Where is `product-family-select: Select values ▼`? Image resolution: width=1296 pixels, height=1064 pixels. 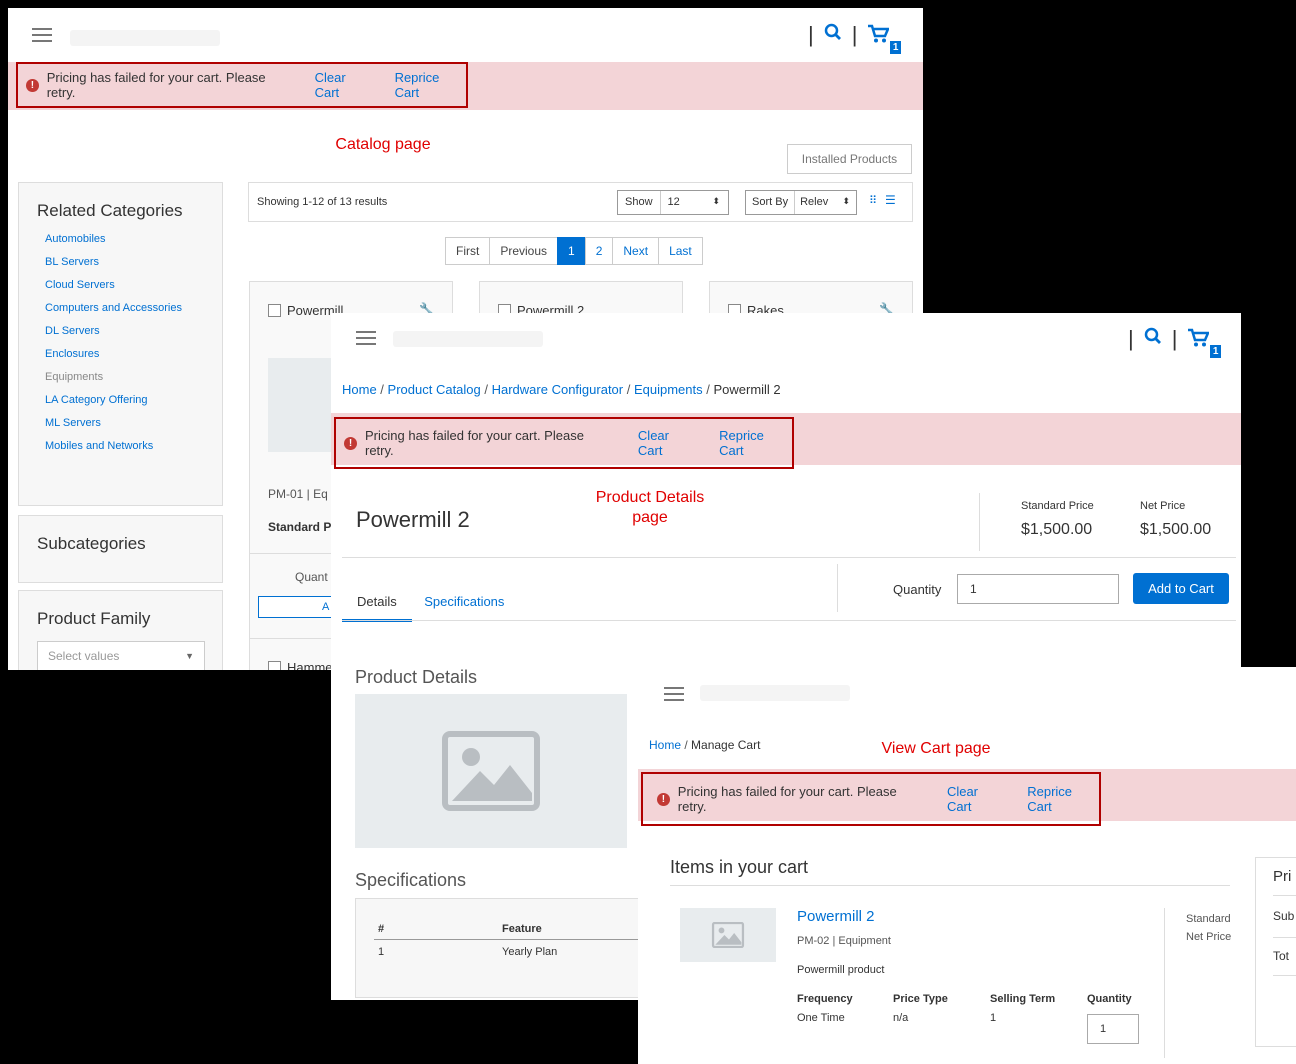 product-family-select: Select values ▼ is located at coordinates (121, 655).